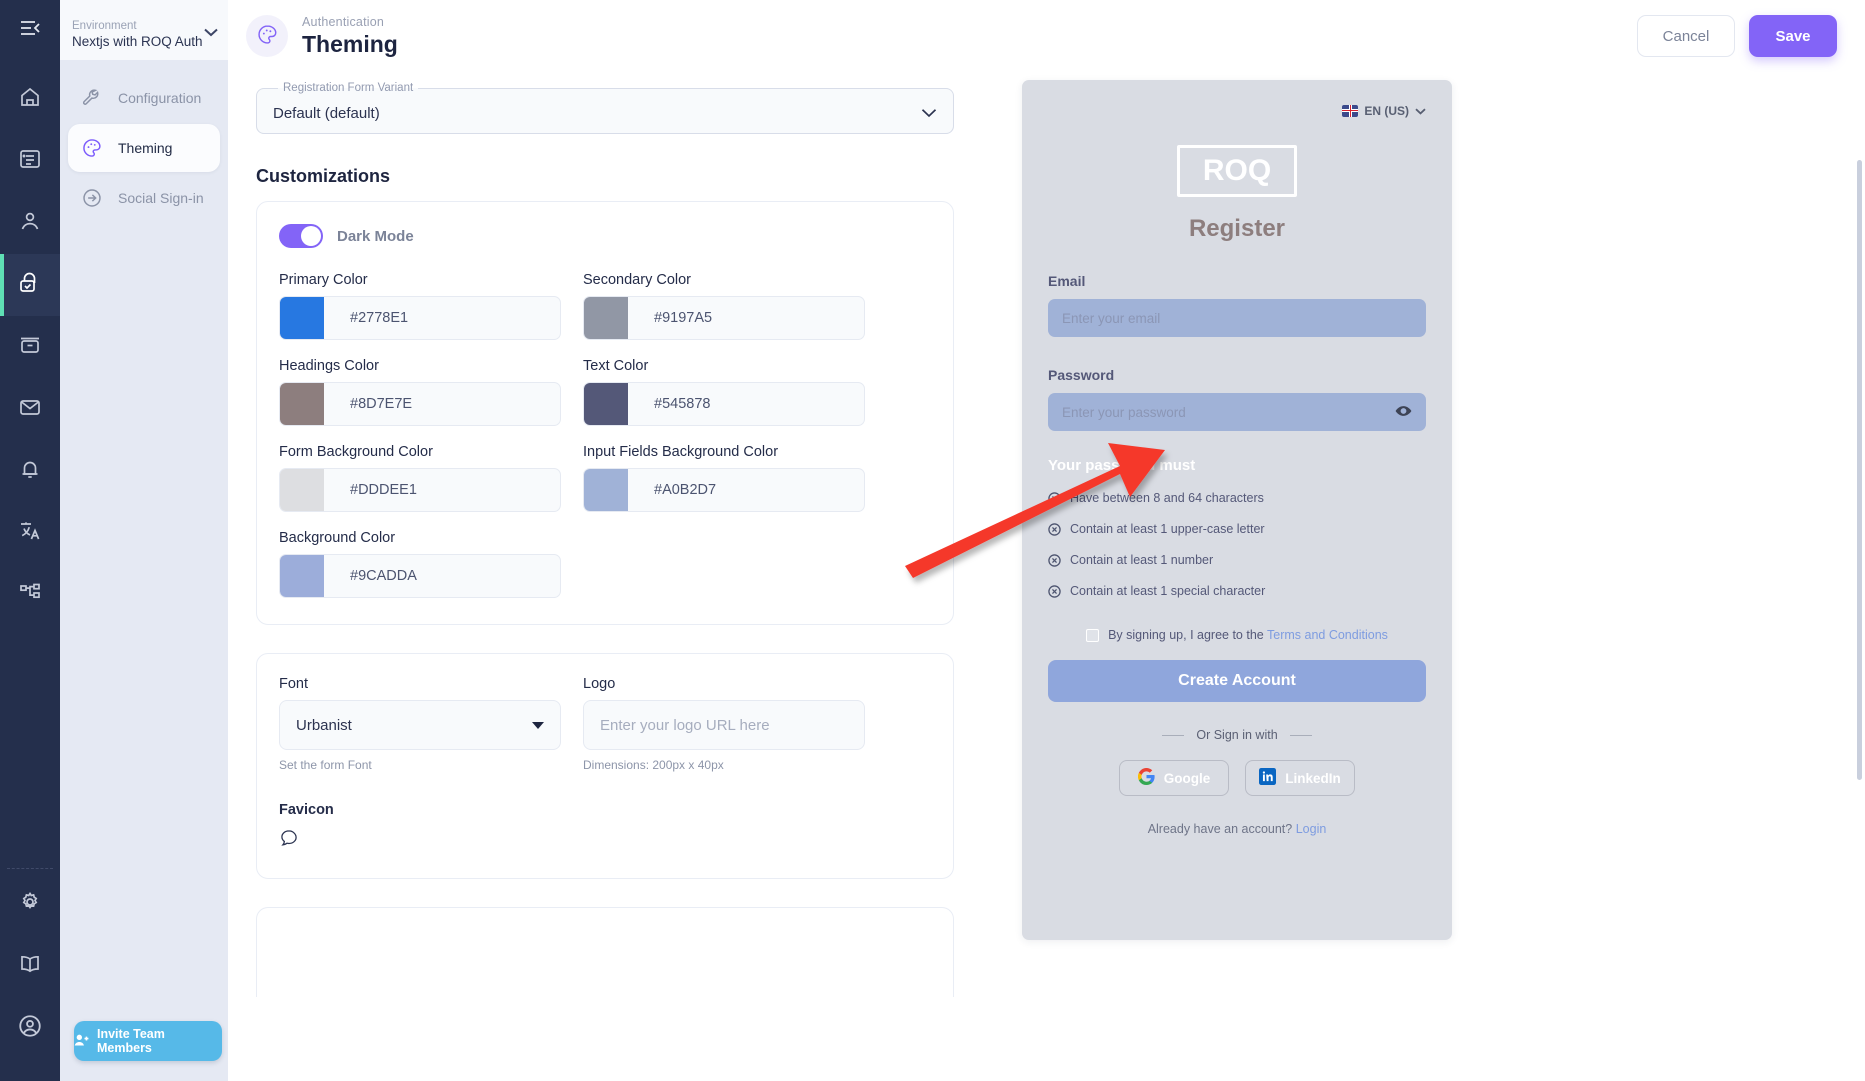 This screenshot has height=1081, width=1865. Describe the element at coordinates (1859, 470) in the screenshot. I see `vertical-scrollbar` at that location.